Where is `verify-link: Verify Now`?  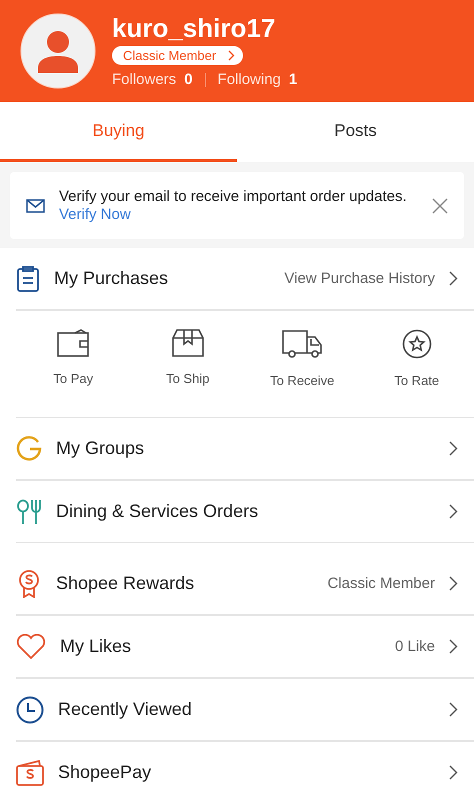 verify-link: Verify Now is located at coordinates (95, 214).